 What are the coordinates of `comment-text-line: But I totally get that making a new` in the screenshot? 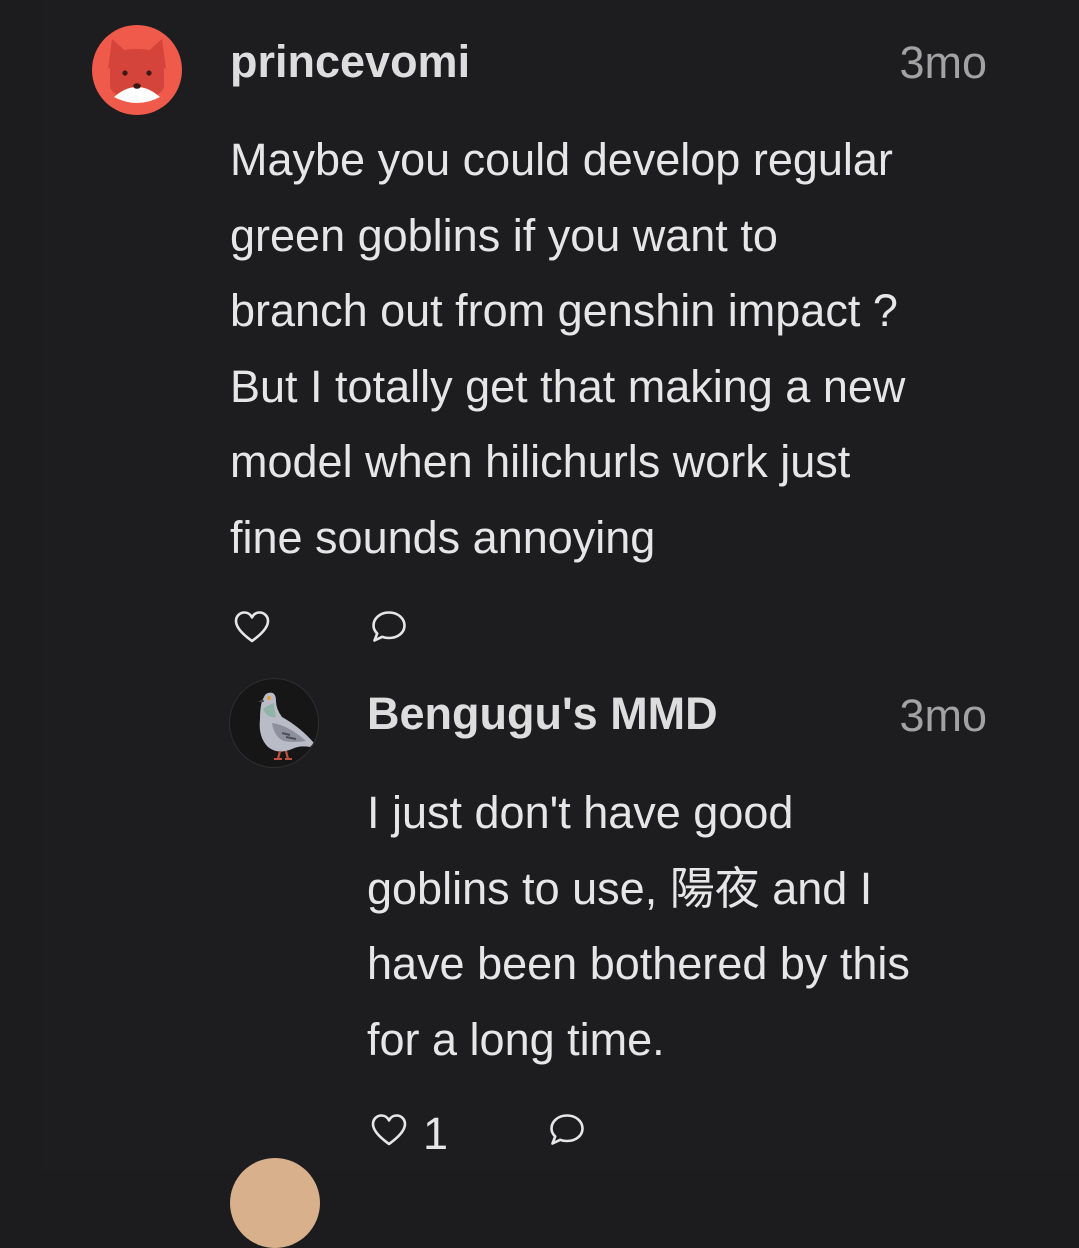 It's located at (568, 386).